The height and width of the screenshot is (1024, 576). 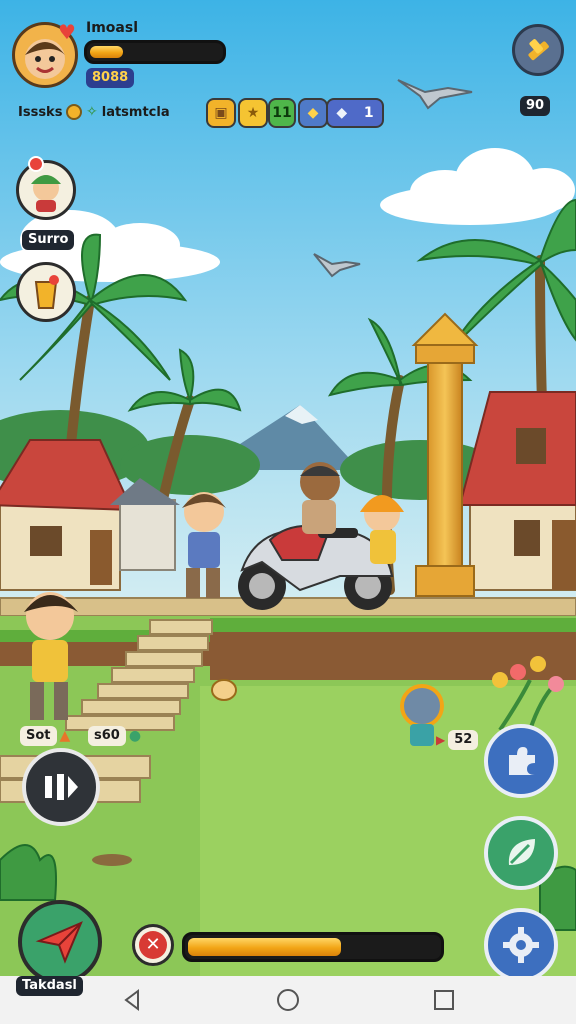 What do you see at coordinates (36, 164) in the screenshot?
I see `quest-alert-icon` at bounding box center [36, 164].